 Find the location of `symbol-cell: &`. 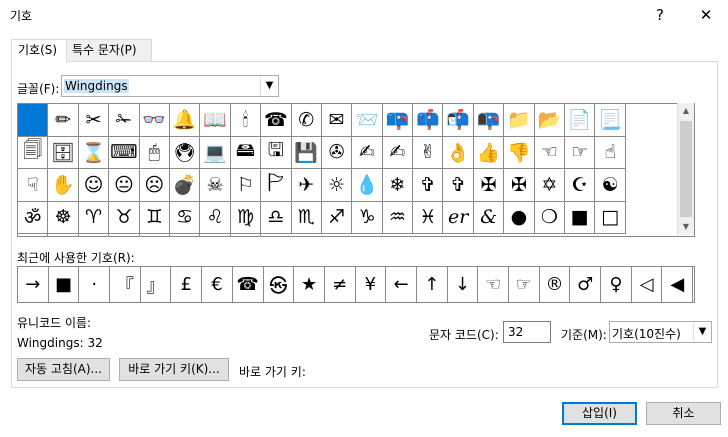

symbol-cell: & is located at coordinates (489, 217).